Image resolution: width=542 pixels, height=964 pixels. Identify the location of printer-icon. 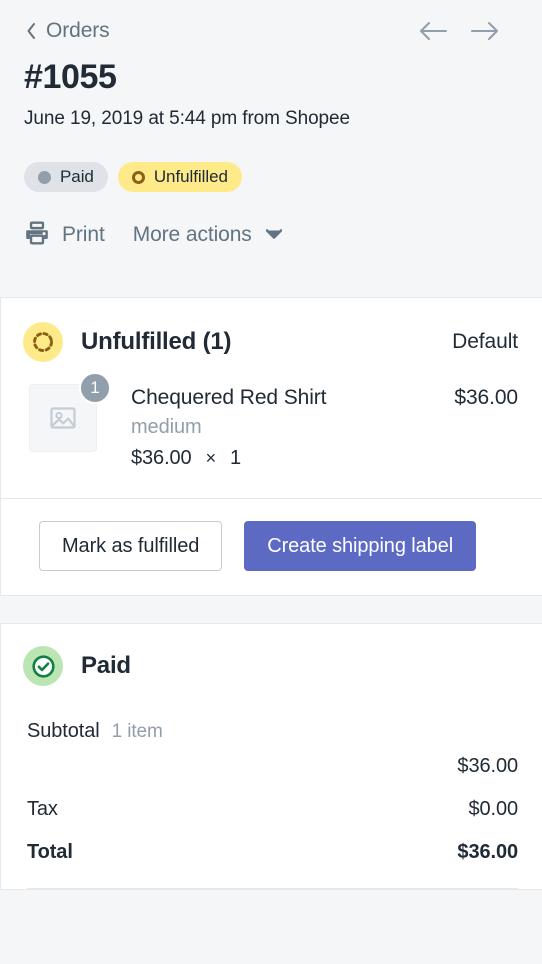
(37, 234).